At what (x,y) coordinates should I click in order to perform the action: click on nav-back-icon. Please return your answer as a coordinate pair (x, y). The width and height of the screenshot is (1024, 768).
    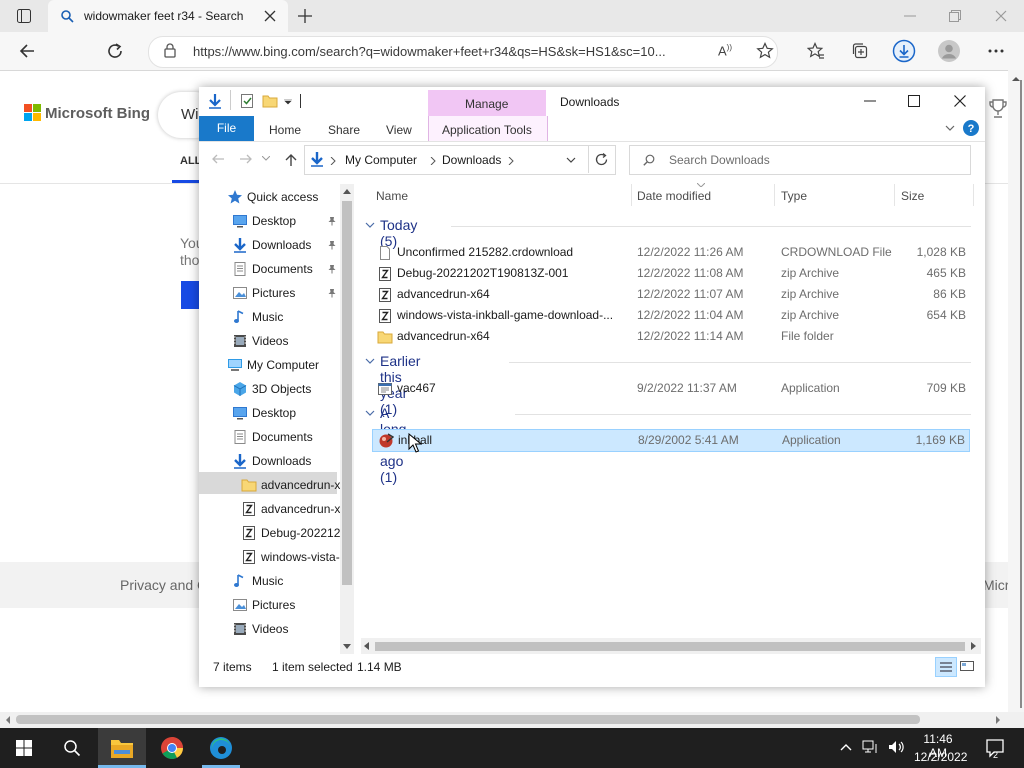
    Looking at the image, I should click on (218, 159).